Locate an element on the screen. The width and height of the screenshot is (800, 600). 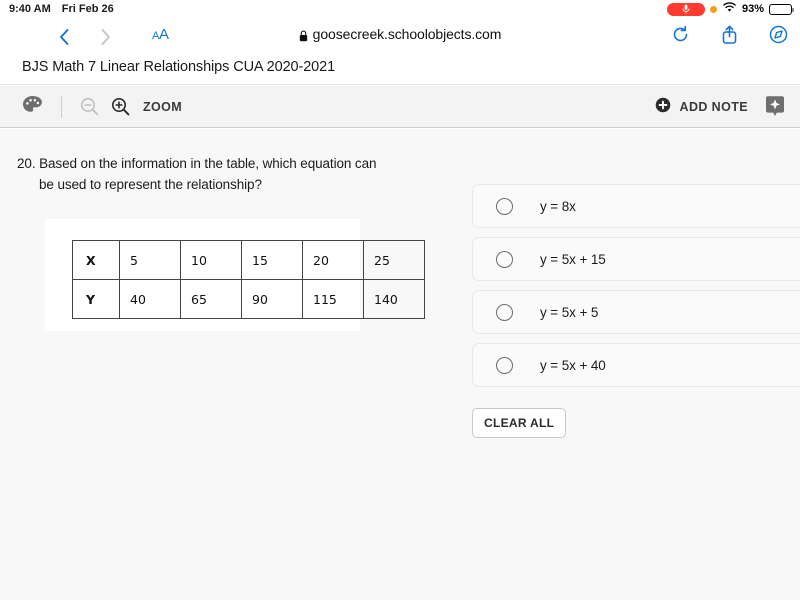
question-table-card: X 5 10 15 20 25 Y 40 65 90 115 140 is located at coordinates (235, 275).